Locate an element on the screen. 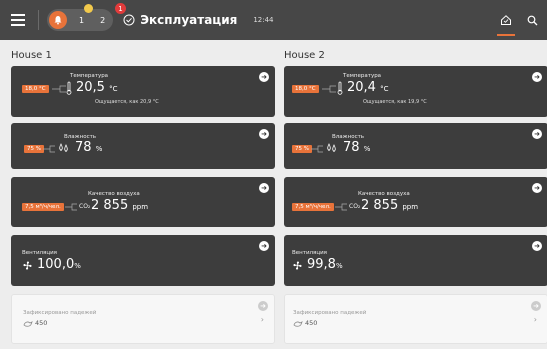 Image resolution: width=547 pixels, height=349 pixels. temperature-value: 20,5 °C is located at coordinates (97, 87).